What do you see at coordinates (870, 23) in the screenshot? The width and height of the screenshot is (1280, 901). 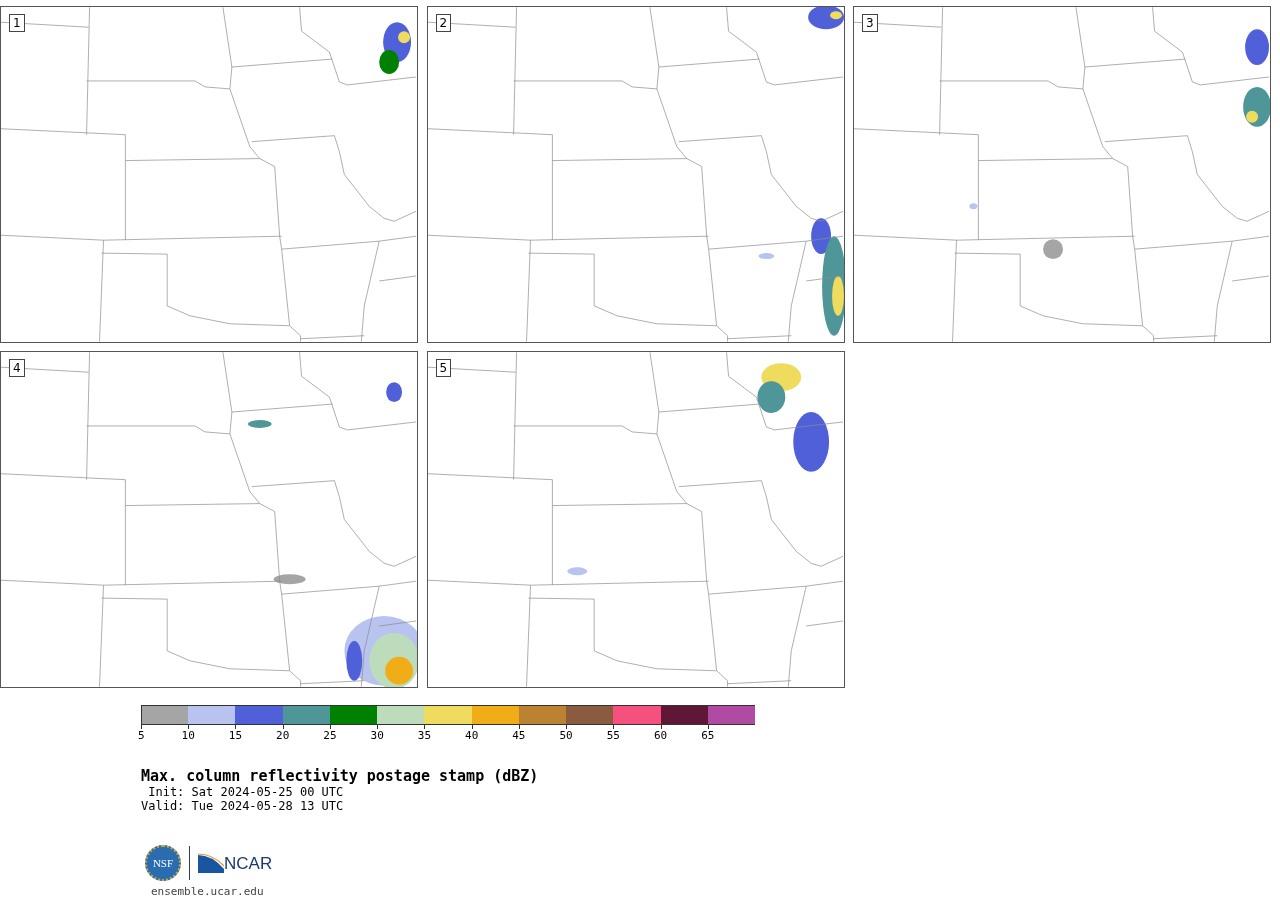 I see `panel-number: 3` at bounding box center [870, 23].